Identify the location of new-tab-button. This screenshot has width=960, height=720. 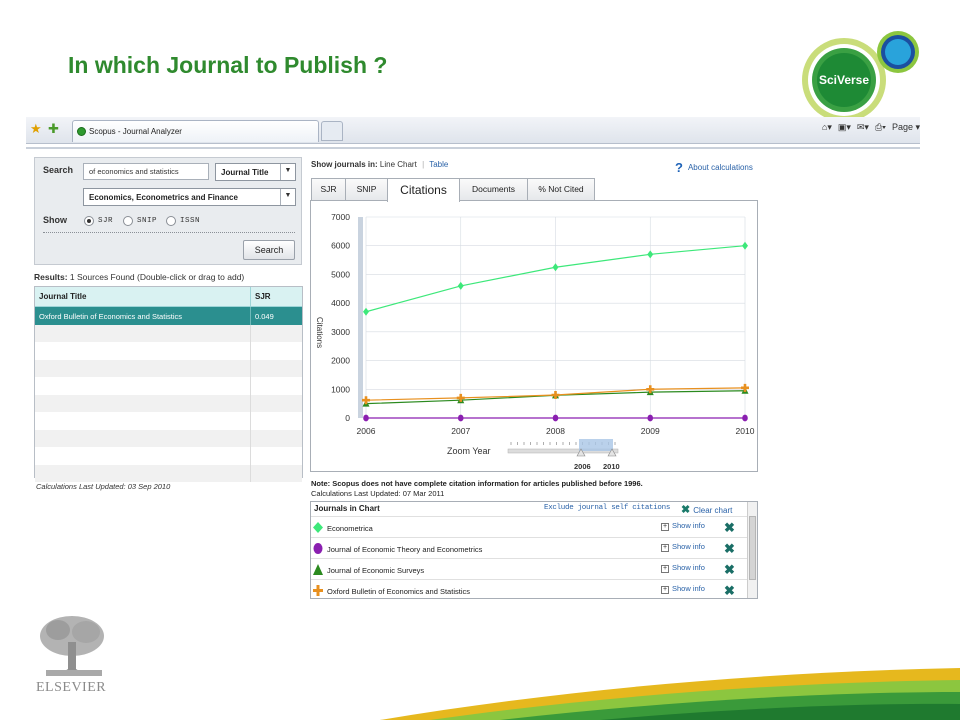
(332, 131).